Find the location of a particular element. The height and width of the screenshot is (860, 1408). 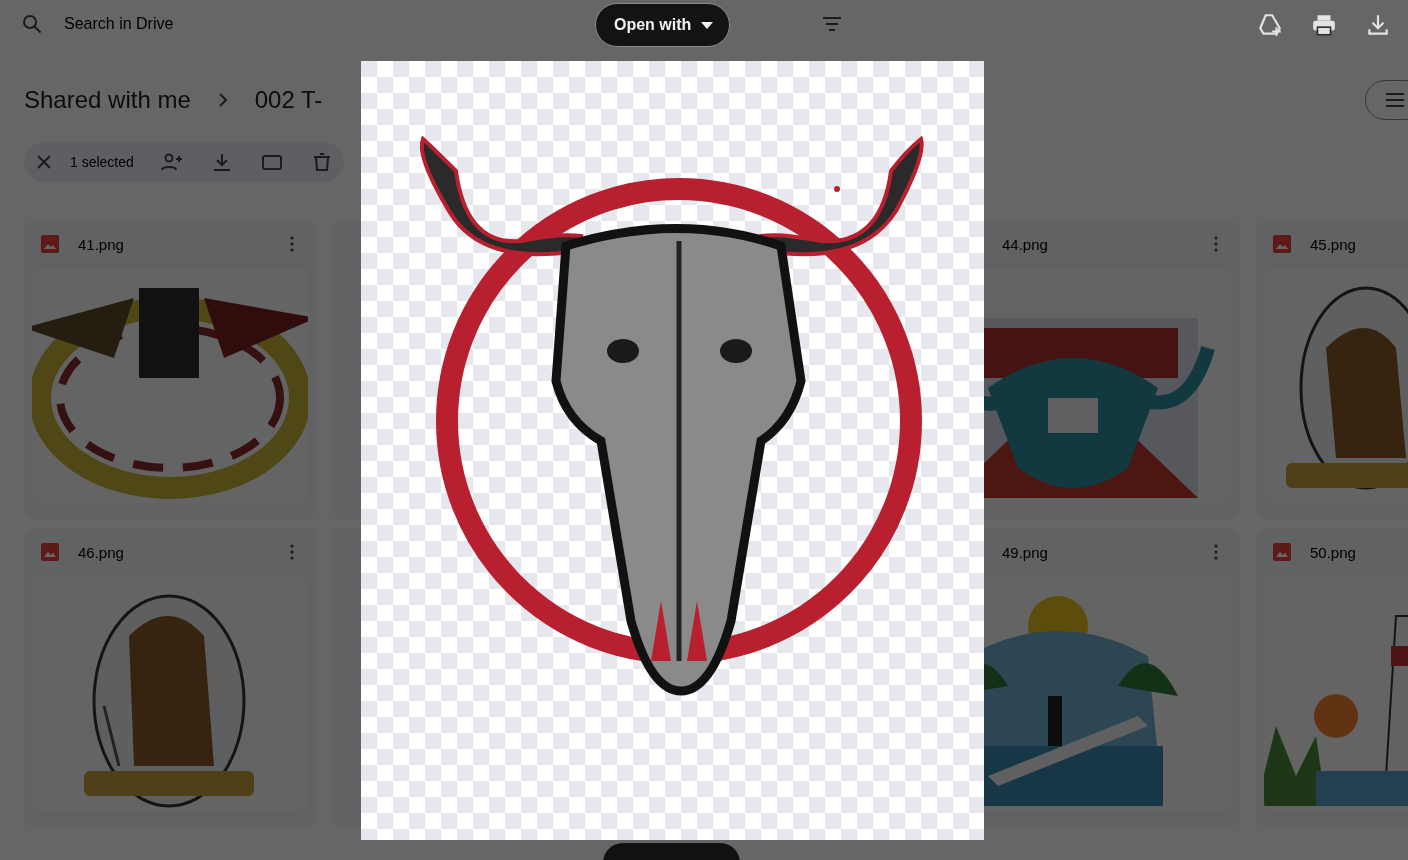

open-with-button: Open with is located at coordinates (663, 25).